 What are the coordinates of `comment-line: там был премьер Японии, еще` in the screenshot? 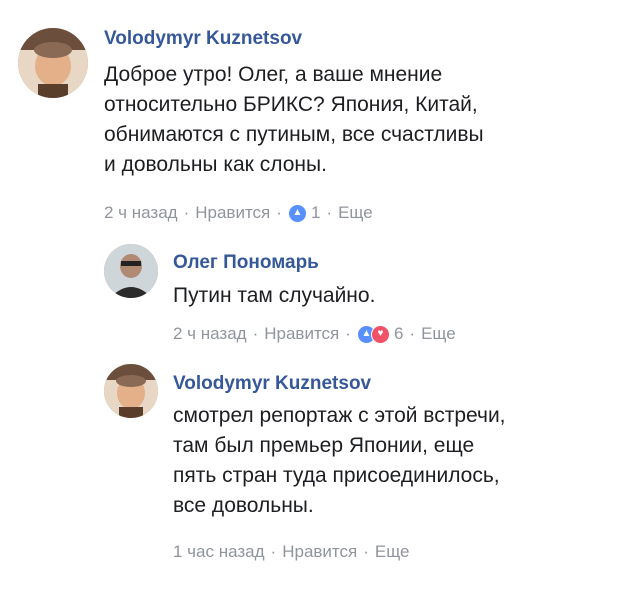 It's located at (324, 445).